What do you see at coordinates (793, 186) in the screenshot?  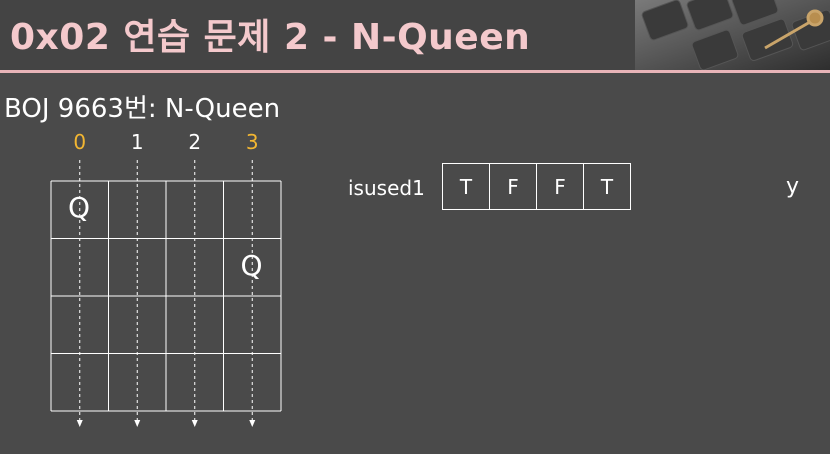 I see `corner-letter: y` at bounding box center [793, 186].